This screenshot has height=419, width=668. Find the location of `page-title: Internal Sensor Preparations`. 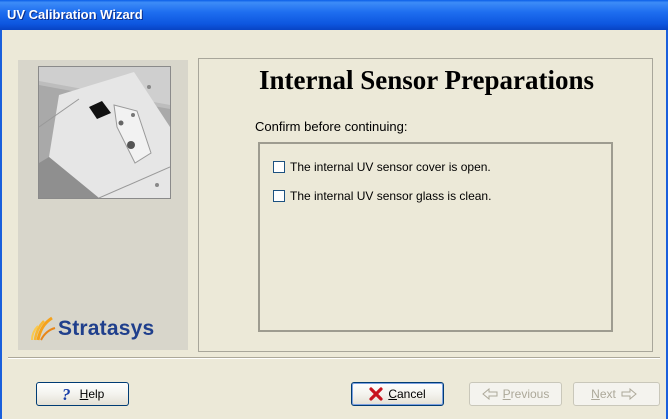

page-title: Internal Sensor Preparations is located at coordinates (426, 80).